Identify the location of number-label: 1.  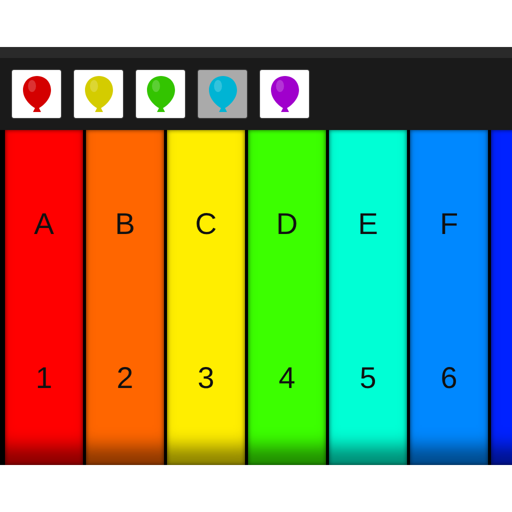
(44, 379).